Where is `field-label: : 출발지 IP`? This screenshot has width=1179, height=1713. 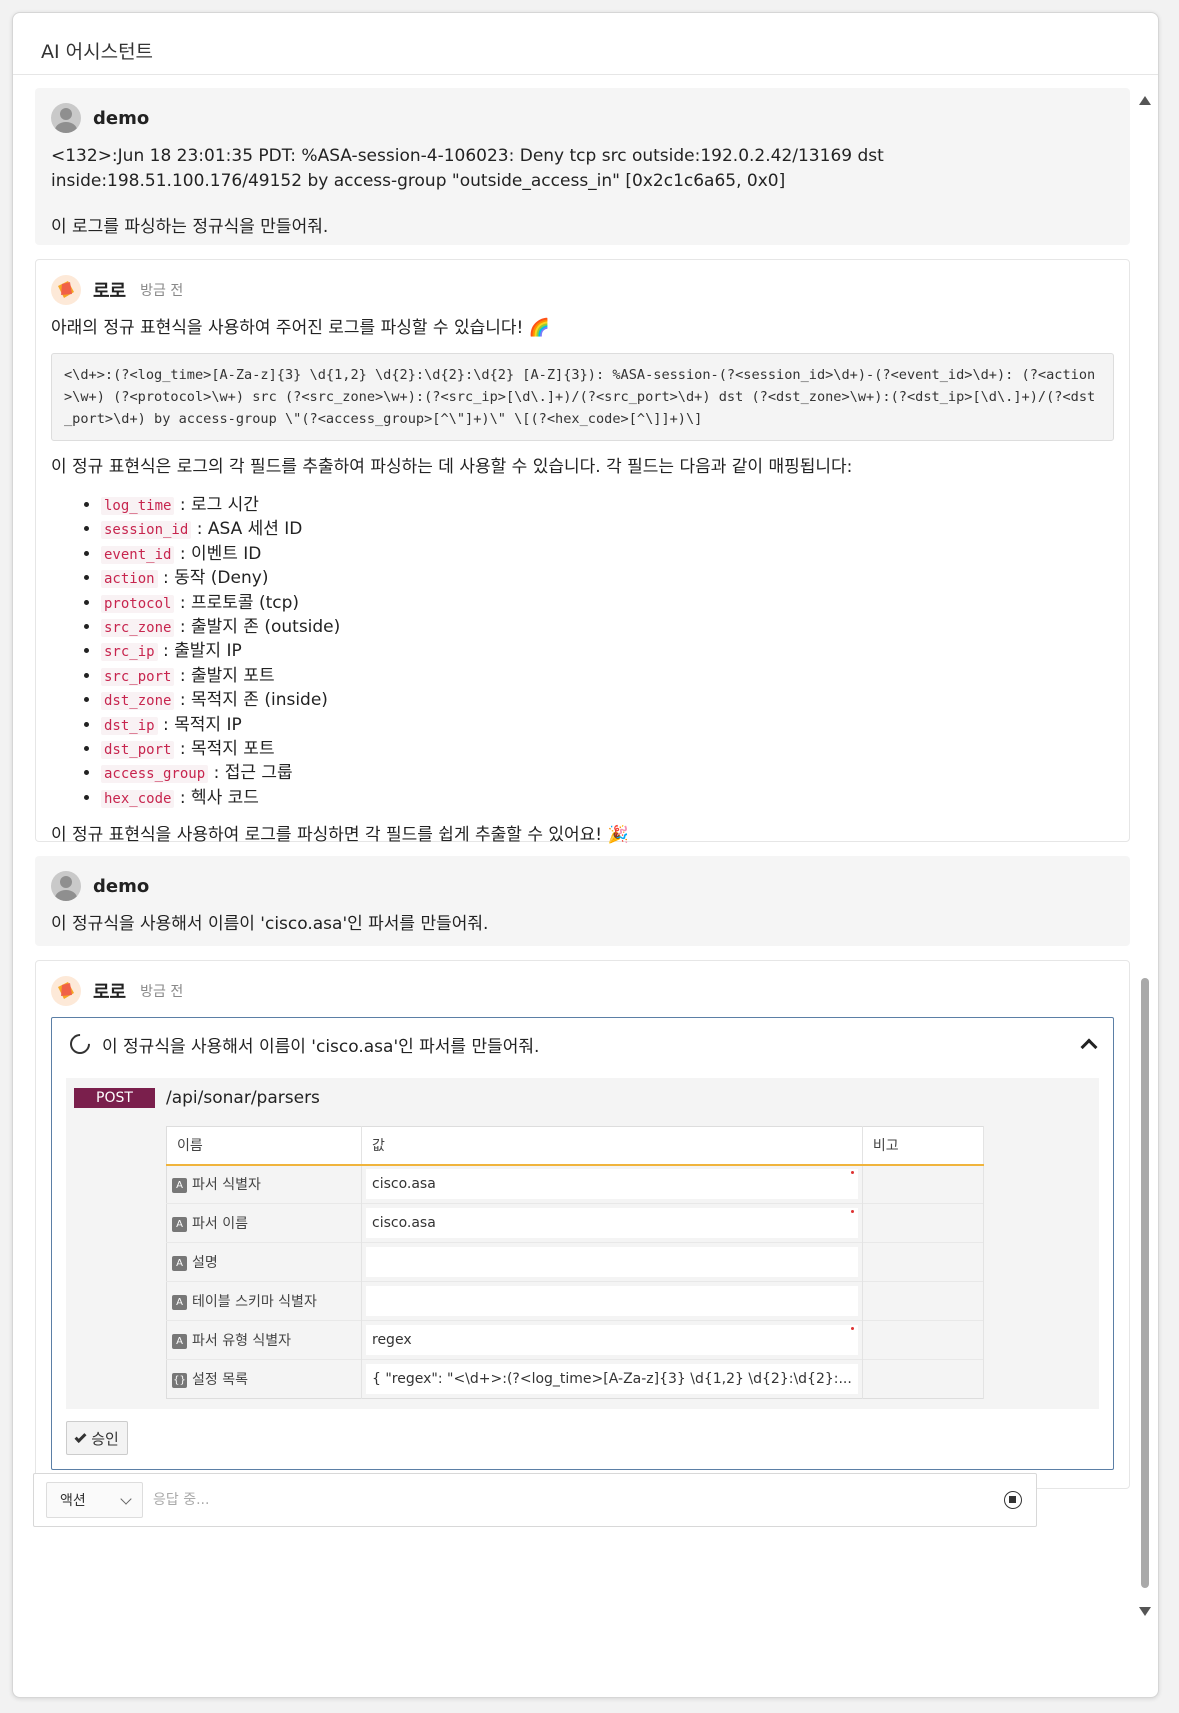
field-label: : 출발지 IP is located at coordinates (202, 651).